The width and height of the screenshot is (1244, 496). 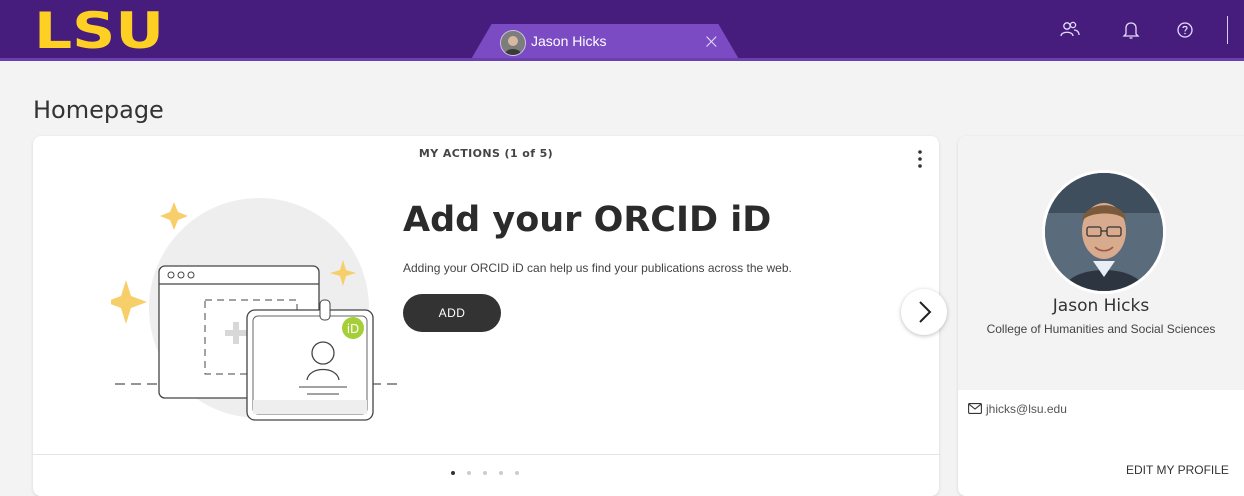 I want to click on close-icon: ×, so click(x=711, y=41).